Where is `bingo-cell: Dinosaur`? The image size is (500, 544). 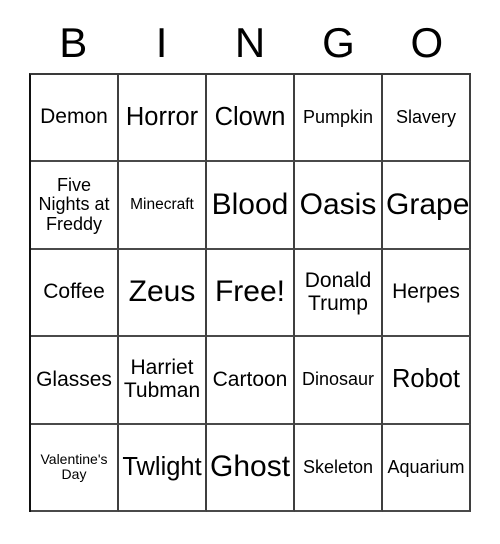 bingo-cell: Dinosaur is located at coordinates (339, 381).